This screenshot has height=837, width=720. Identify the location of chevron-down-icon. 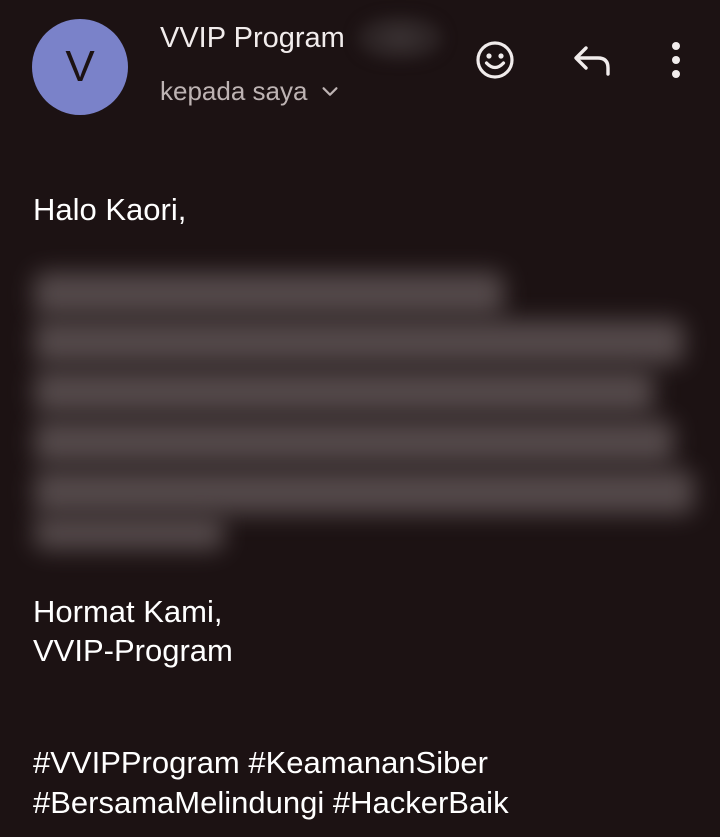
(330, 91).